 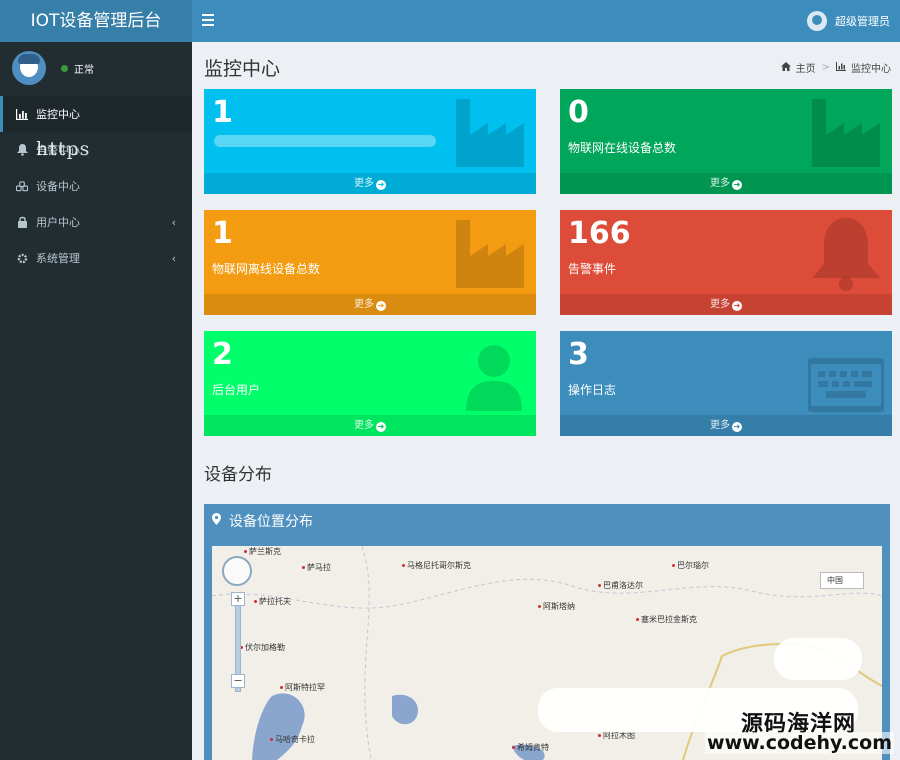 What do you see at coordinates (620, 585) in the screenshot?
I see `map-city-label: 巴甫洛达尔` at bounding box center [620, 585].